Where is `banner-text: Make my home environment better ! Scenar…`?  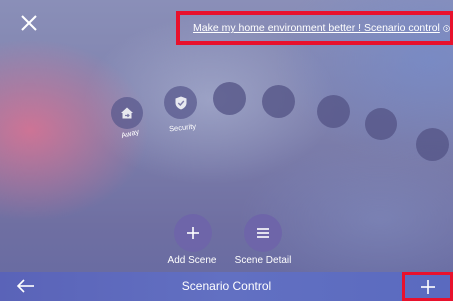 banner-text: Make my home environment better ! Scenar… is located at coordinates (316, 28).